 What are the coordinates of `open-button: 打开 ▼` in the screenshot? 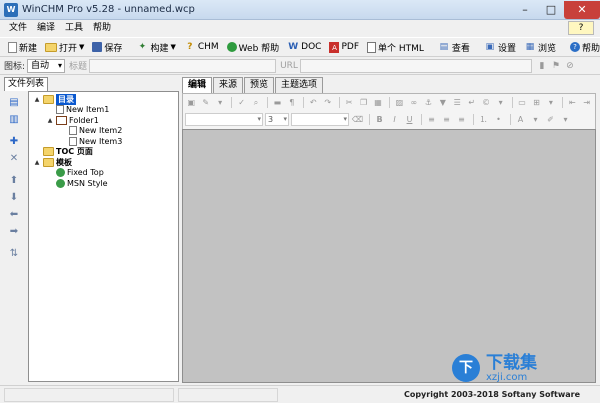 It's located at (64, 47).